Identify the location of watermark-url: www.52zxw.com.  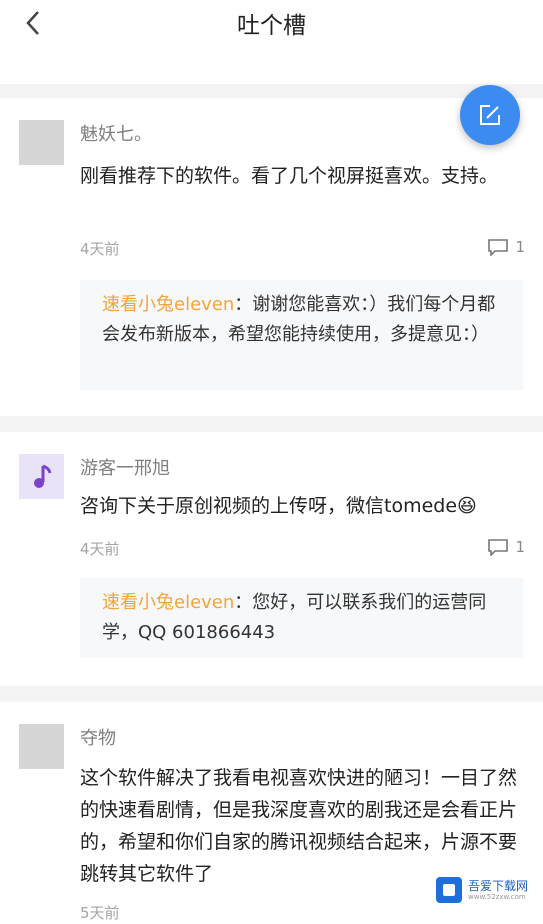
(497, 897).